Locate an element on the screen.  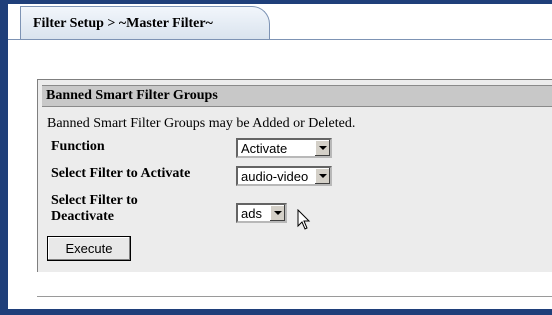
activate-filter-select: audio-video is located at coordinates (284, 176).